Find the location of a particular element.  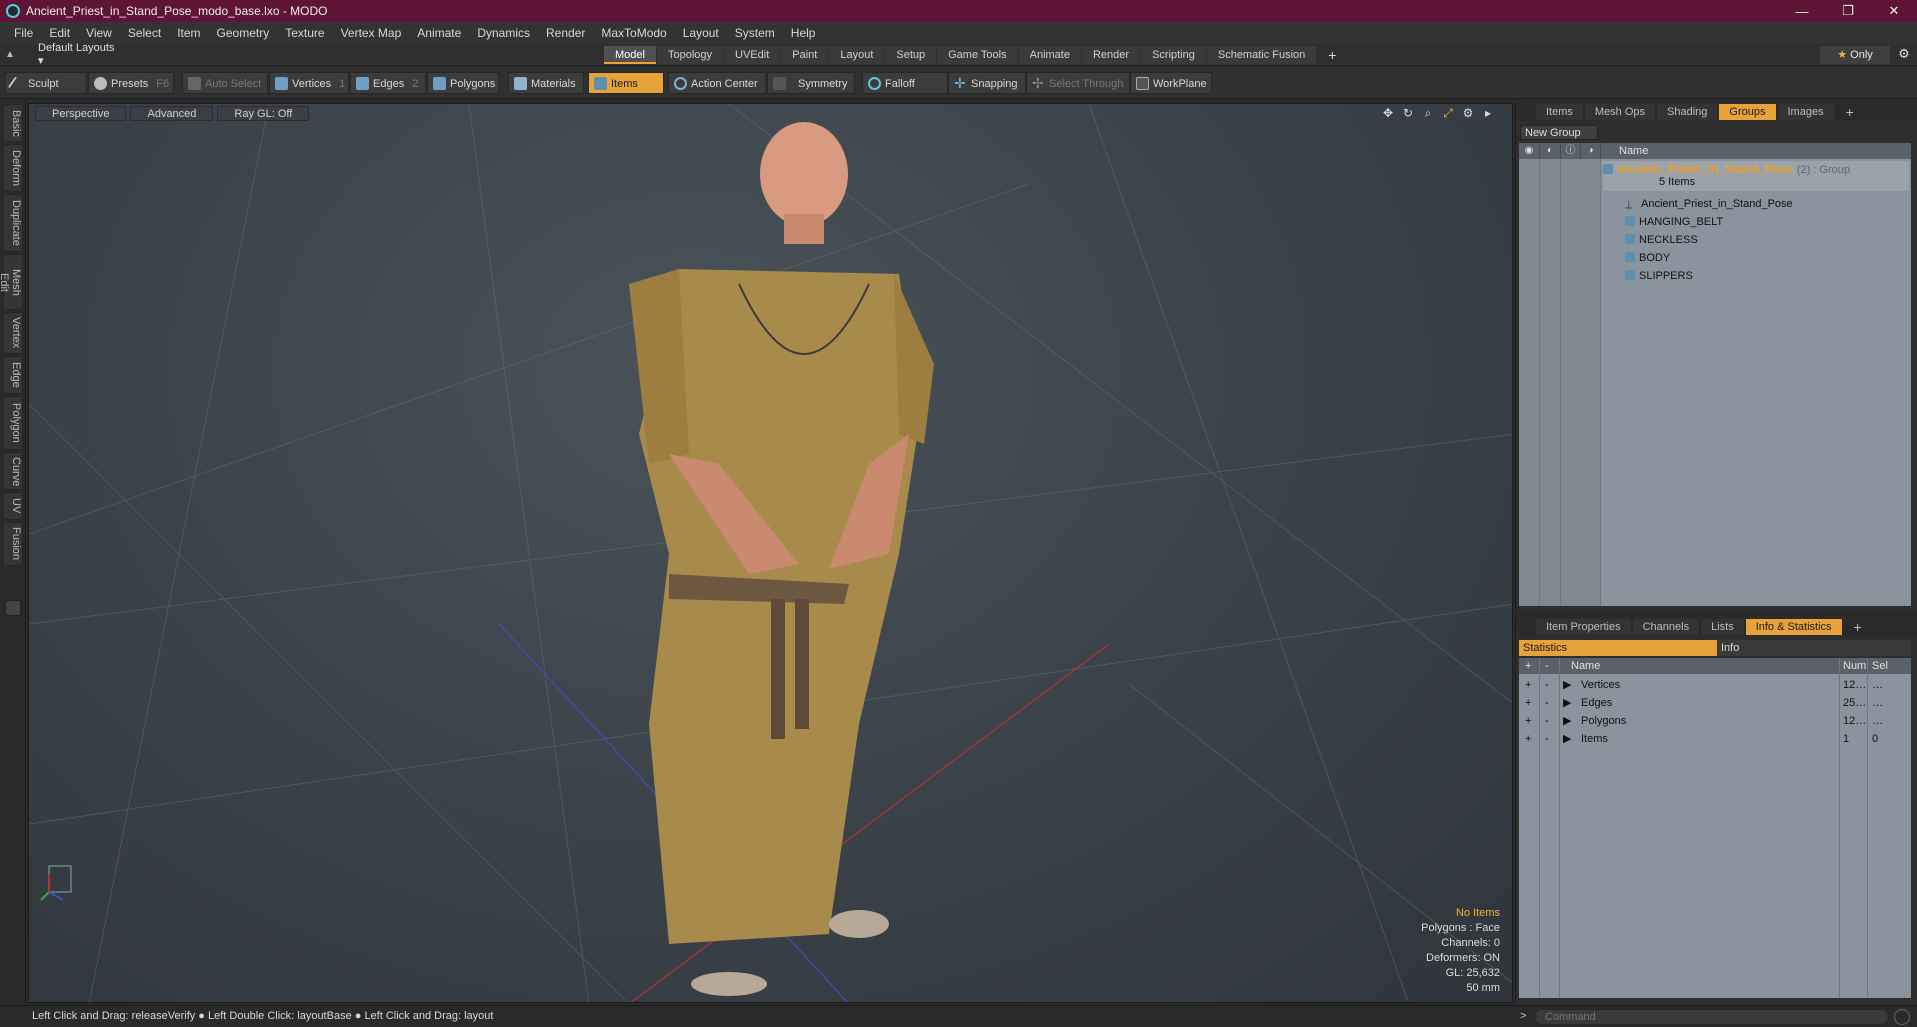

rotate-view-icon: ↻ is located at coordinates (1408, 113).